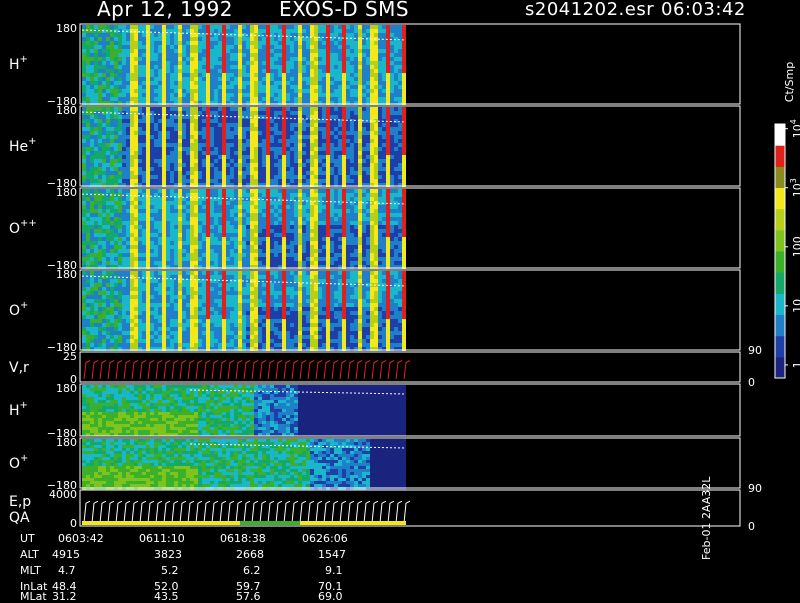 The image size is (800, 603). Describe the element at coordinates (29, 554) in the screenshot. I see `orbit-row-alt-name: ALT` at that location.